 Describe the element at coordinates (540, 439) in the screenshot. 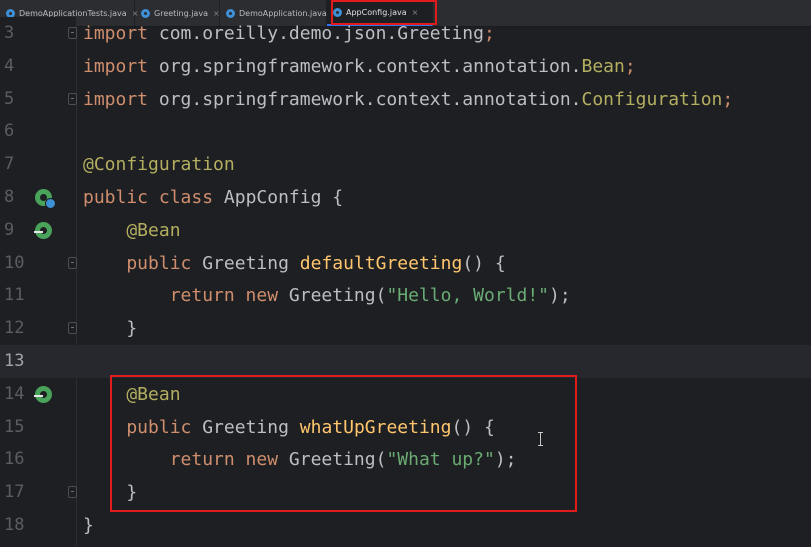

I see `mouse-ibeam-cursor` at that location.